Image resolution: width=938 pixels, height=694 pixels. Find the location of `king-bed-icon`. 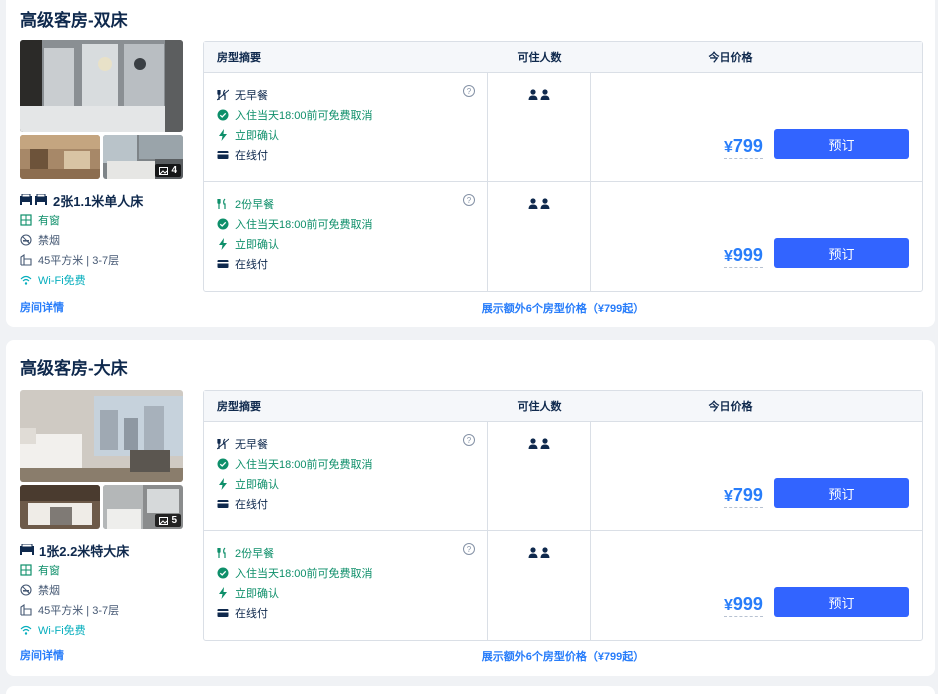

king-bed-icon is located at coordinates (27, 549).